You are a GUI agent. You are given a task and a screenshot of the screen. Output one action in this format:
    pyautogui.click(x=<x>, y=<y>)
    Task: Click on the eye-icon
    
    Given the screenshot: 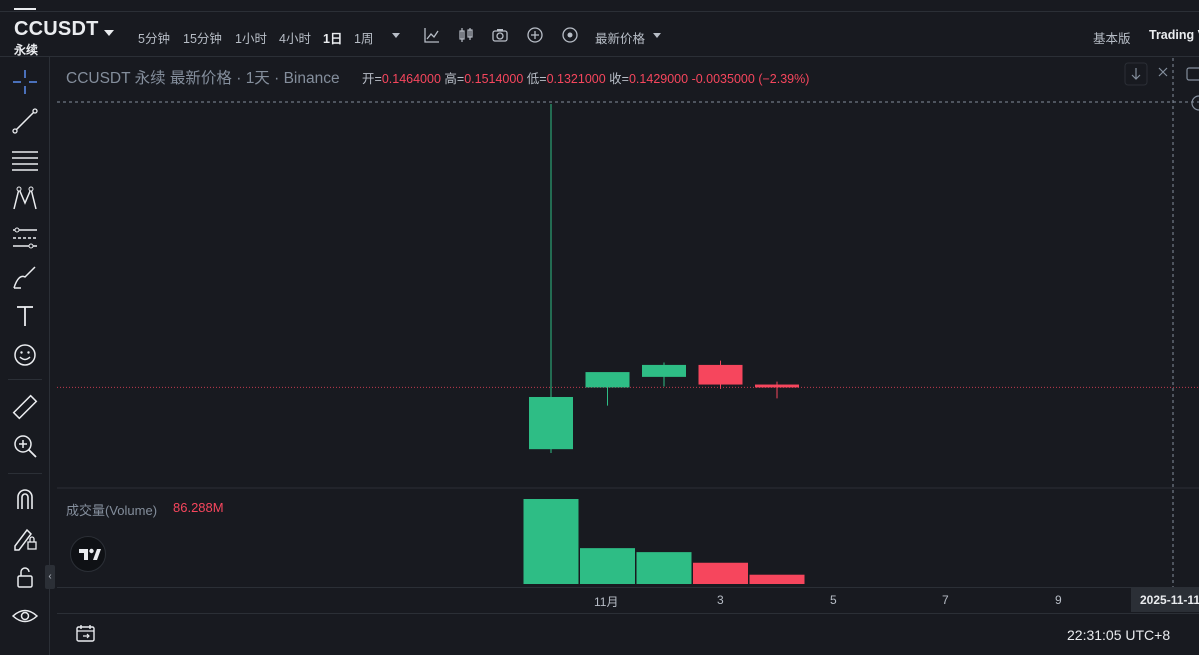 What is the action you would take?
    pyautogui.click(x=25, y=616)
    